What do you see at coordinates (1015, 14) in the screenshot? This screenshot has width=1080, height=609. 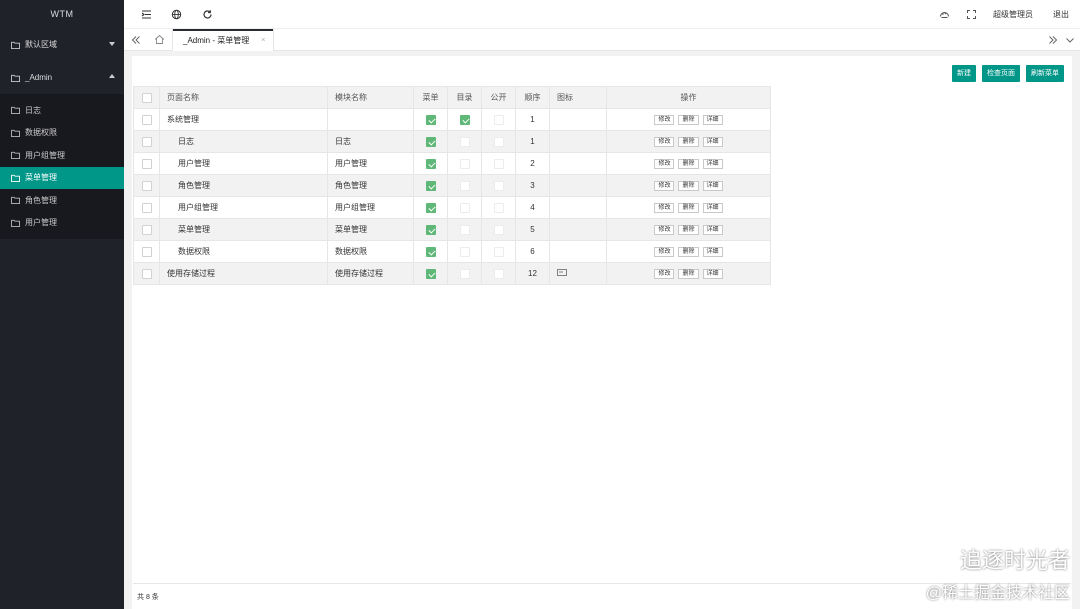 I see `user-menu: 超级管理员` at bounding box center [1015, 14].